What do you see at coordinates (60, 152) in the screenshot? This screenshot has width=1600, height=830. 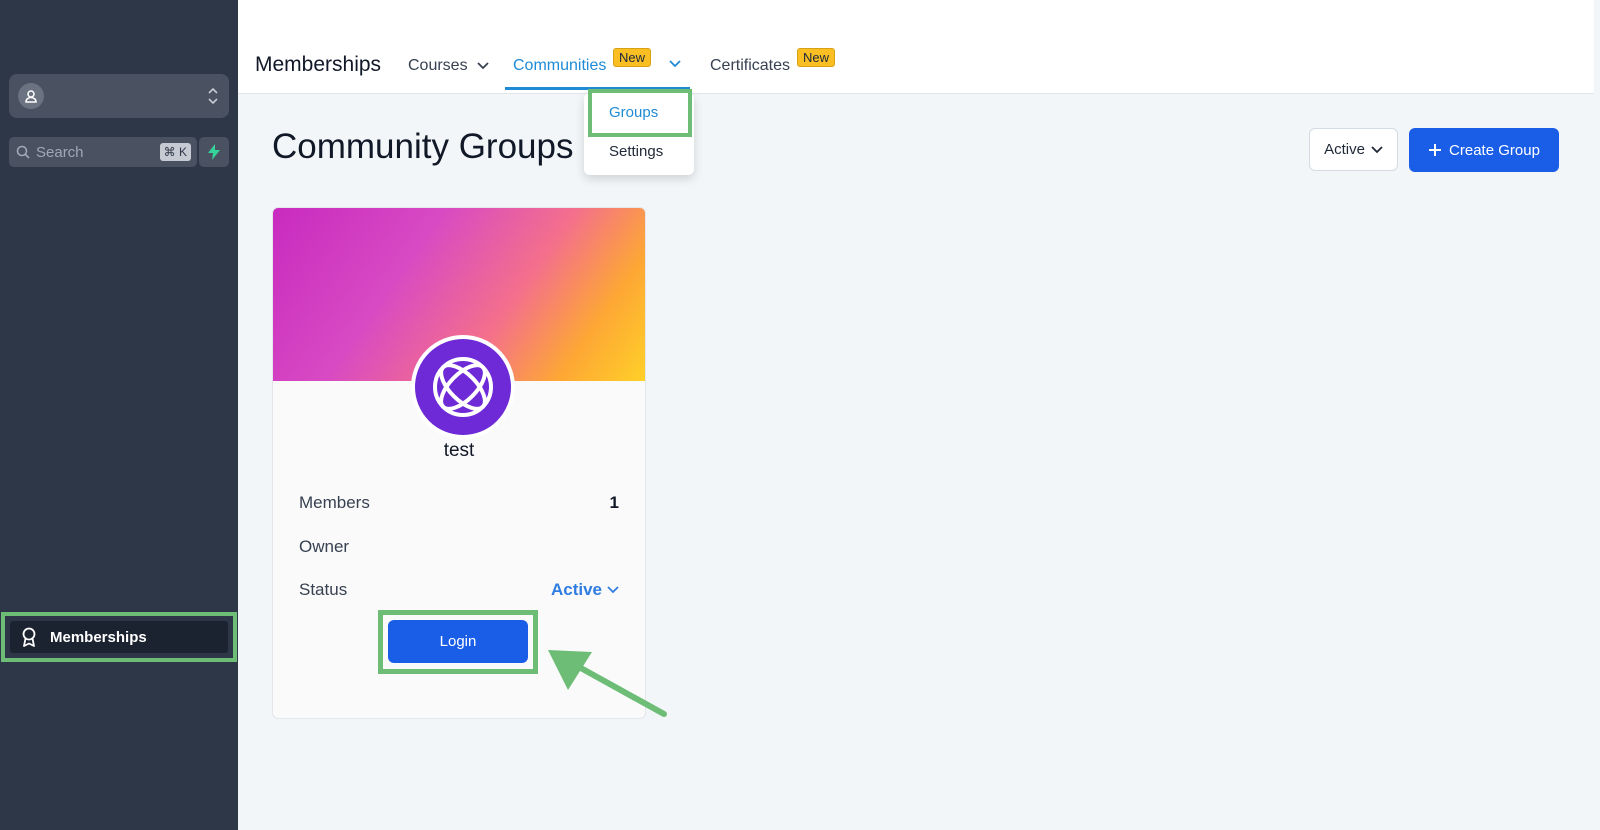 I see `search-placeholder: Search` at bounding box center [60, 152].